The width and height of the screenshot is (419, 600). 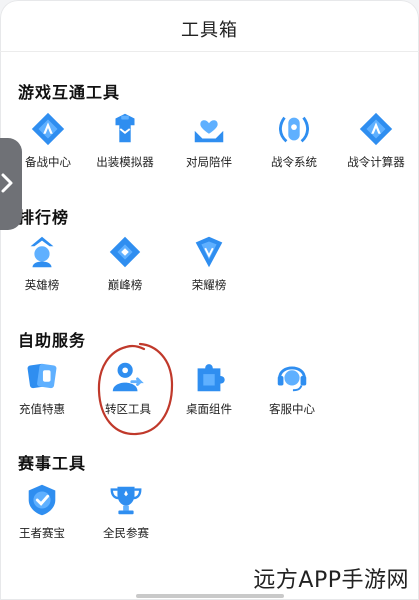 I want to click on tool-build-simulator: 出装模拟器, so click(x=125, y=140).